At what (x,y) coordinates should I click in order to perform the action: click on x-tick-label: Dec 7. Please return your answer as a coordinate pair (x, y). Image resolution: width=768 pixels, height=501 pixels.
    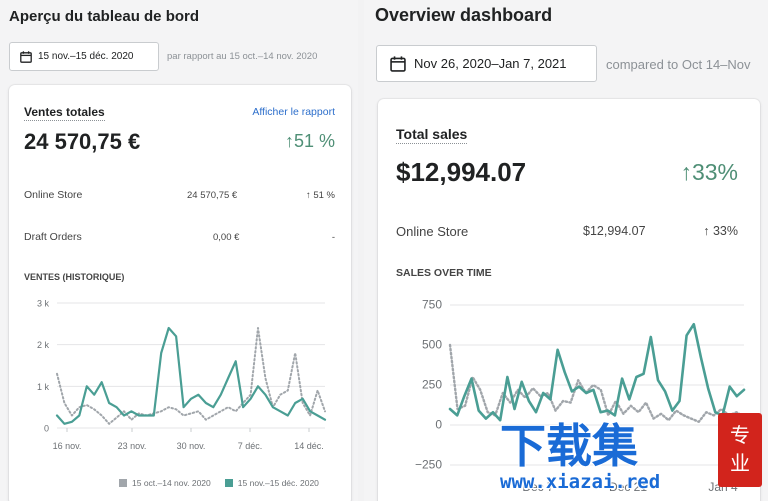
    Looking at the image, I should click on (538, 487).